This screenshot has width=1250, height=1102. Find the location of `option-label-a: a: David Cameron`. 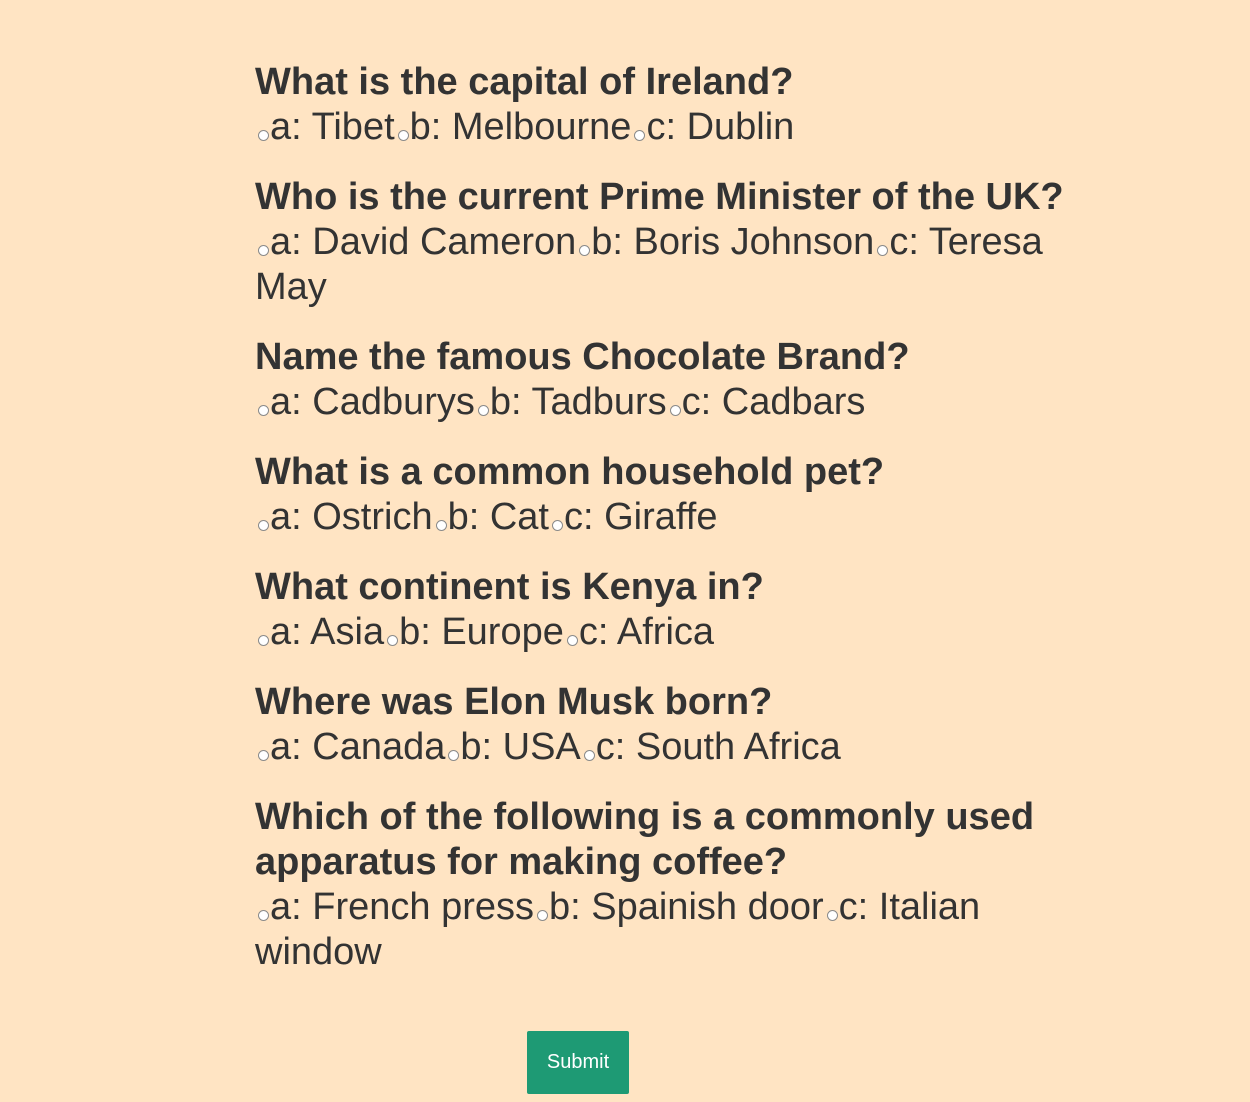

option-label-a: a: David Cameron is located at coordinates (423, 242).